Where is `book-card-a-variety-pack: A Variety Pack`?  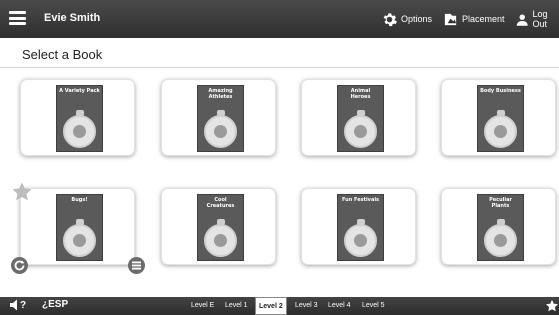 book-card-a-variety-pack: A Variety Pack is located at coordinates (77, 117).